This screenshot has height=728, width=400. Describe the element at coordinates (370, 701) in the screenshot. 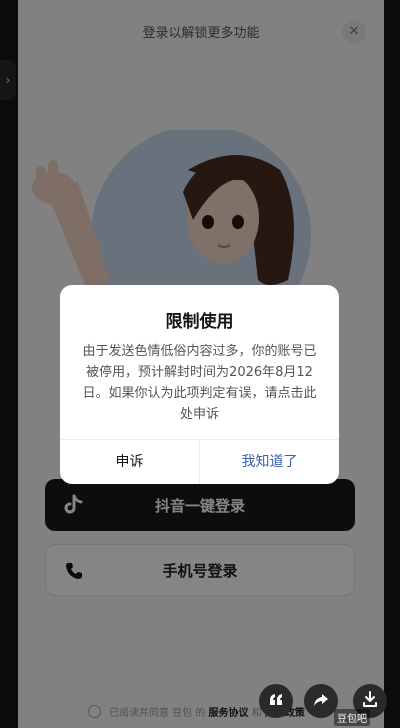

I see `download-icon` at that location.